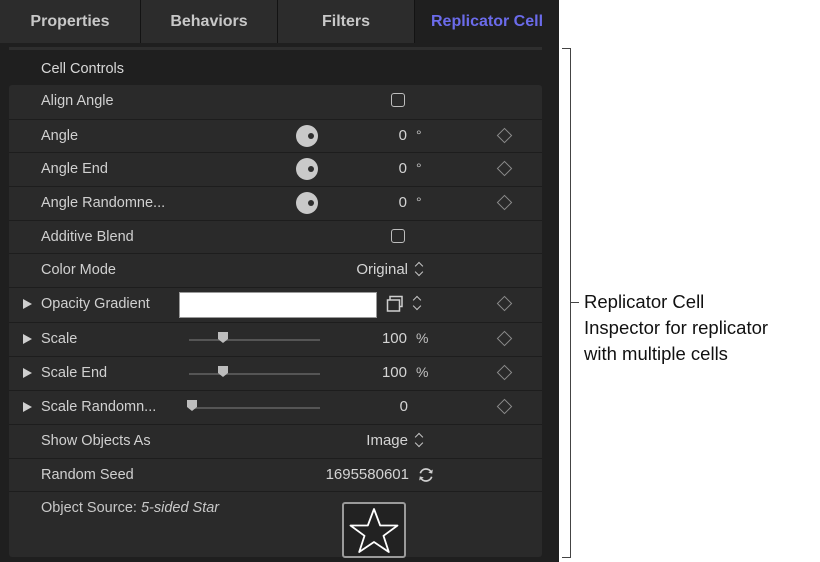 This screenshot has height=562, width=820. Describe the element at coordinates (367, 474) in the screenshot. I see `random-seed-value: 1695580601` at that location.